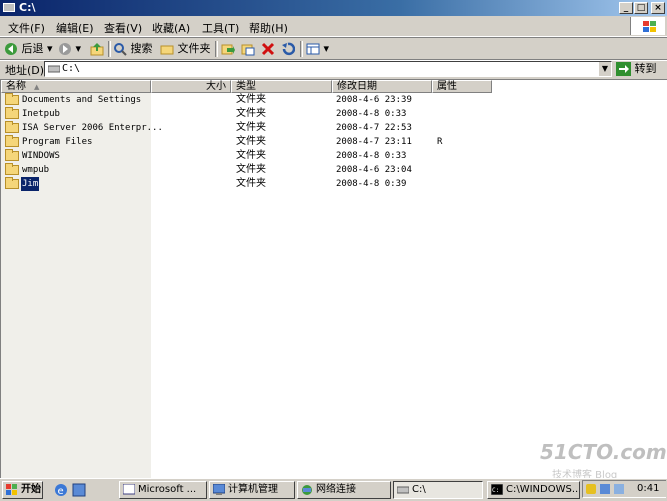  What do you see at coordinates (268, 49) in the screenshot?
I see `delete-button` at bounding box center [268, 49].